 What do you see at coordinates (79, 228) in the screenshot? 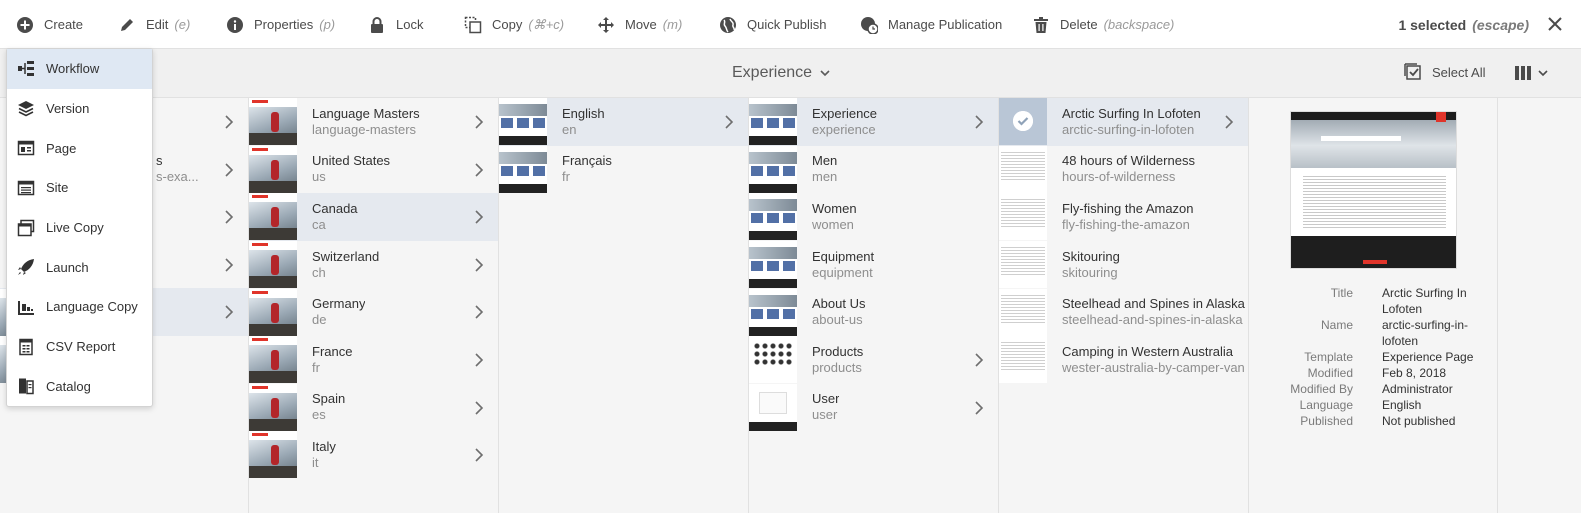
I see `create-menu-item-live-copy: Live Copy` at bounding box center [79, 228].